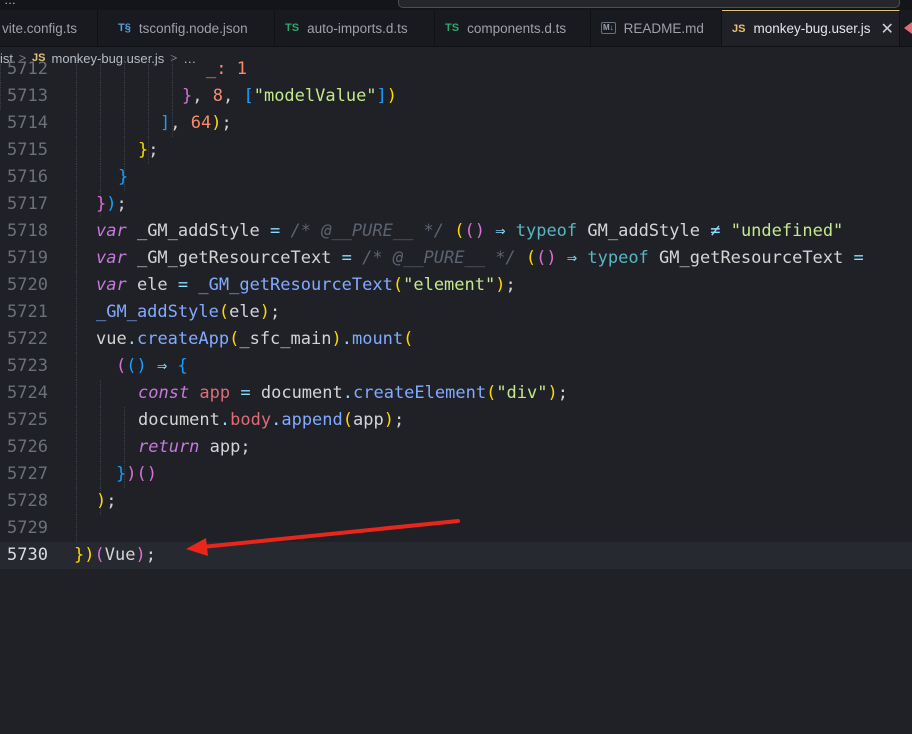 The image size is (912, 734). I want to click on code-line: 5721 _GM_addStyle(ele);, so click(456, 312).